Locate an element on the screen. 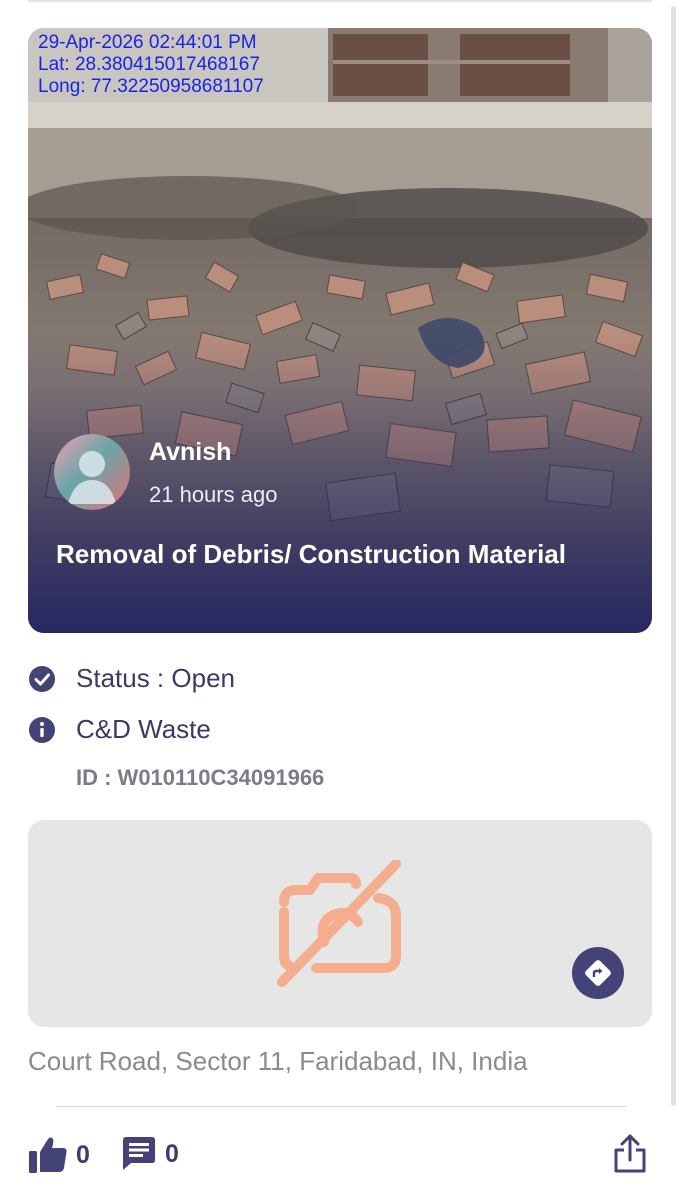  top-divider is located at coordinates (340, 1).